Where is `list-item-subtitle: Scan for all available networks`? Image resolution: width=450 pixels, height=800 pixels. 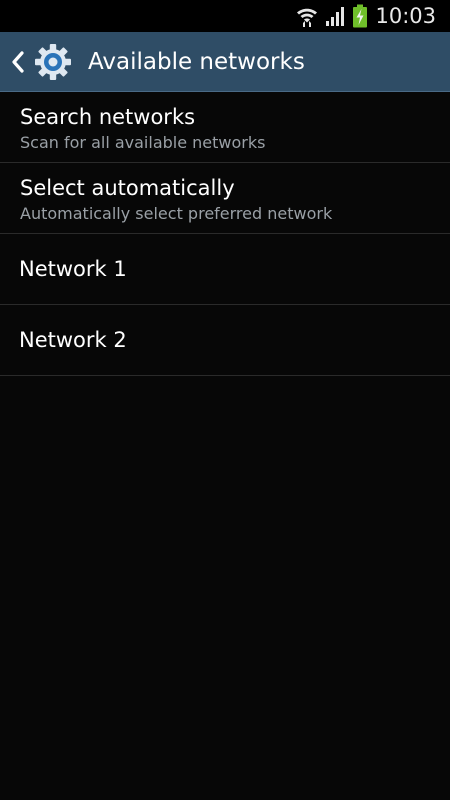 list-item-subtitle: Scan for all available networks is located at coordinates (143, 142).